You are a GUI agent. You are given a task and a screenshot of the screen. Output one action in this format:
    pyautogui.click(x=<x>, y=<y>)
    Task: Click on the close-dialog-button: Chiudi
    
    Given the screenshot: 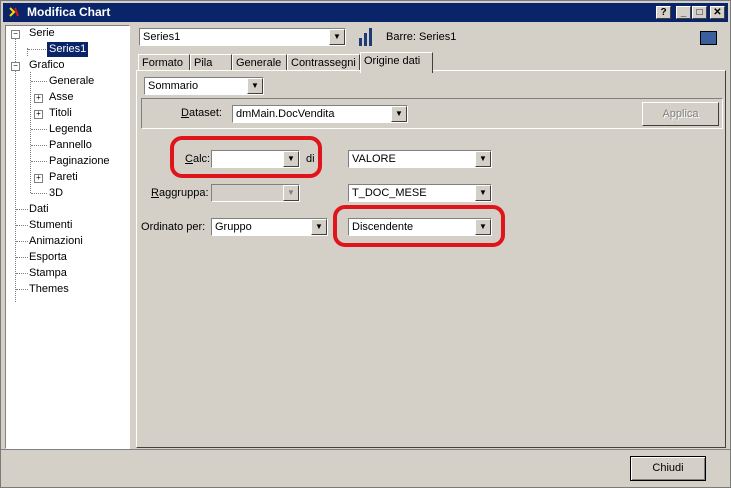 What is the action you would take?
    pyautogui.click(x=668, y=468)
    